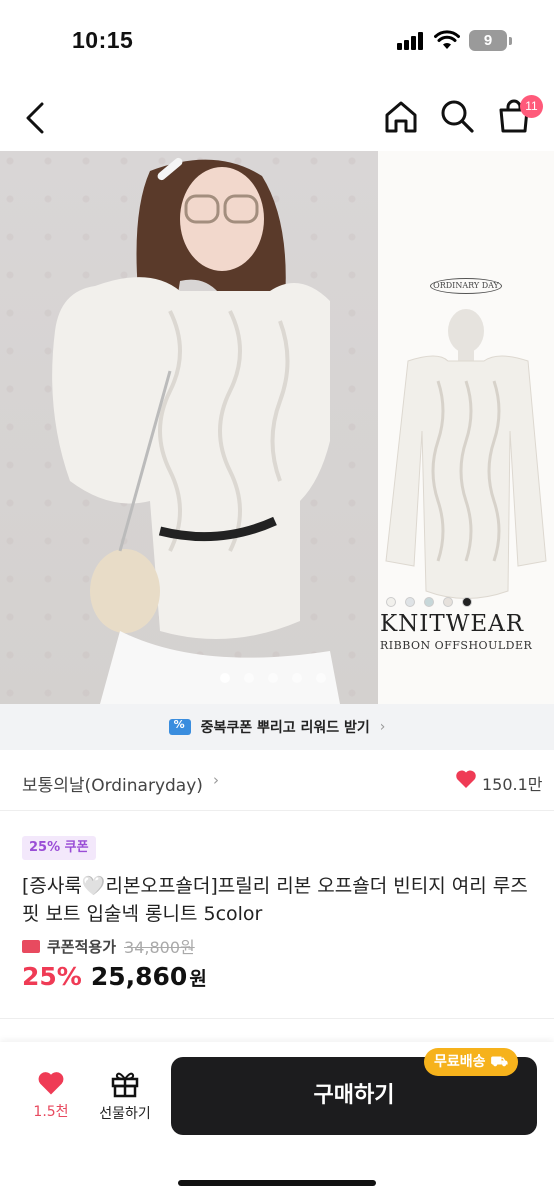  What do you see at coordinates (277, 1183) in the screenshot?
I see `home-indicator` at bounding box center [277, 1183].